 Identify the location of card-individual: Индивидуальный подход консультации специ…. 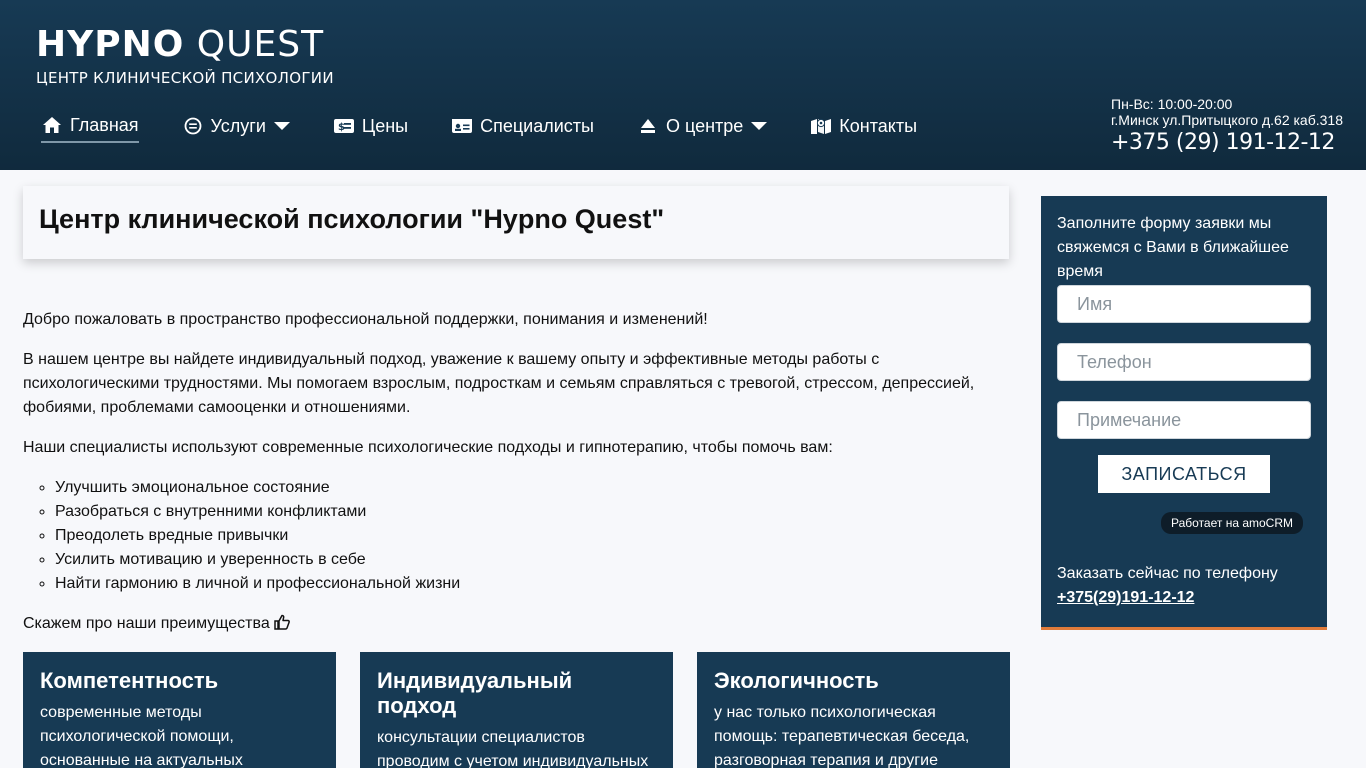
(516, 710).